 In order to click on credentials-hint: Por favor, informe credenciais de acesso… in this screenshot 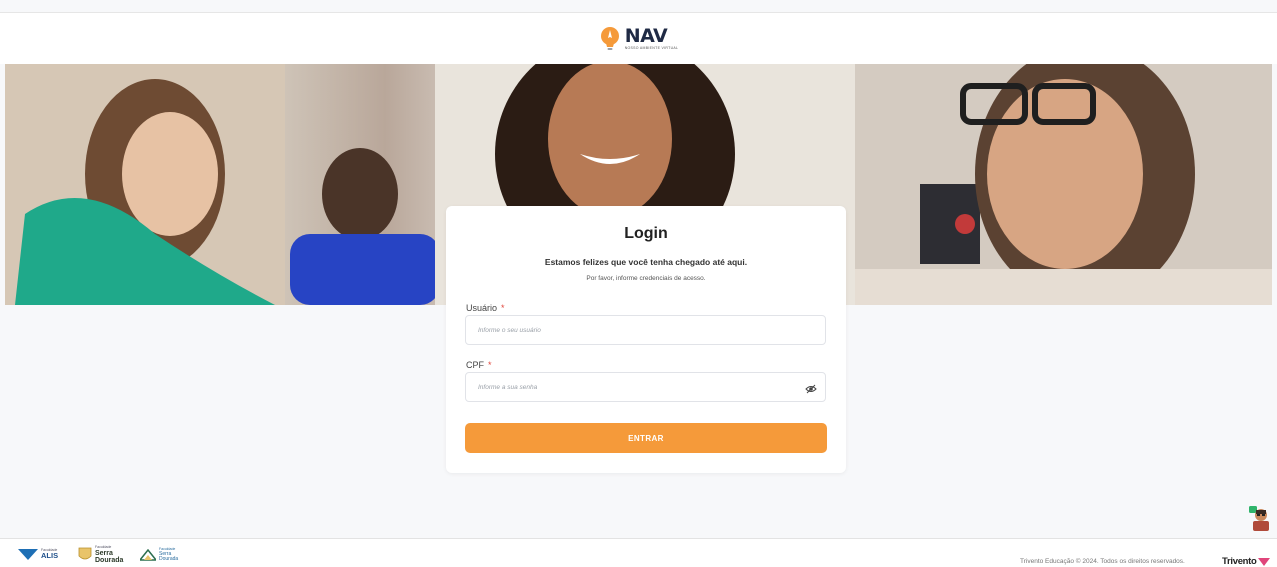, I will do `click(646, 278)`.